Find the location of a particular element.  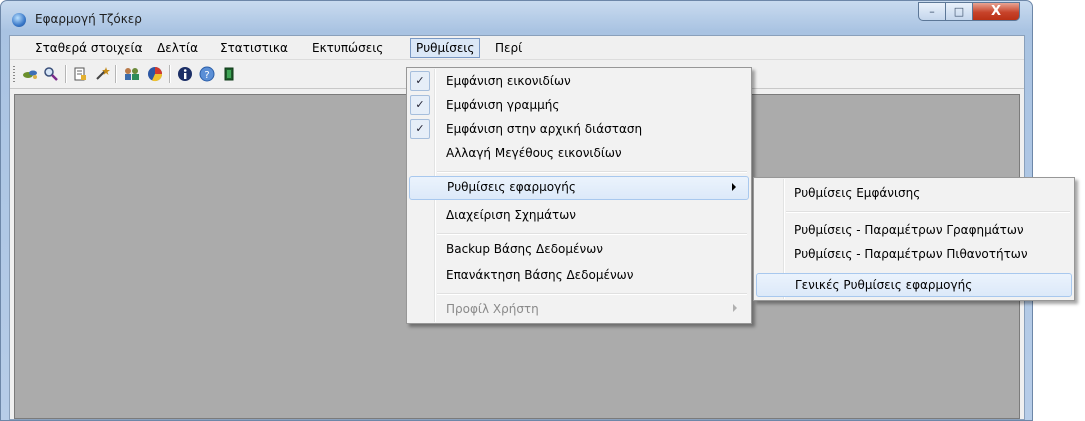

menu-item-label: Ρυθμίσεις εφαρμογής is located at coordinates (511, 187).